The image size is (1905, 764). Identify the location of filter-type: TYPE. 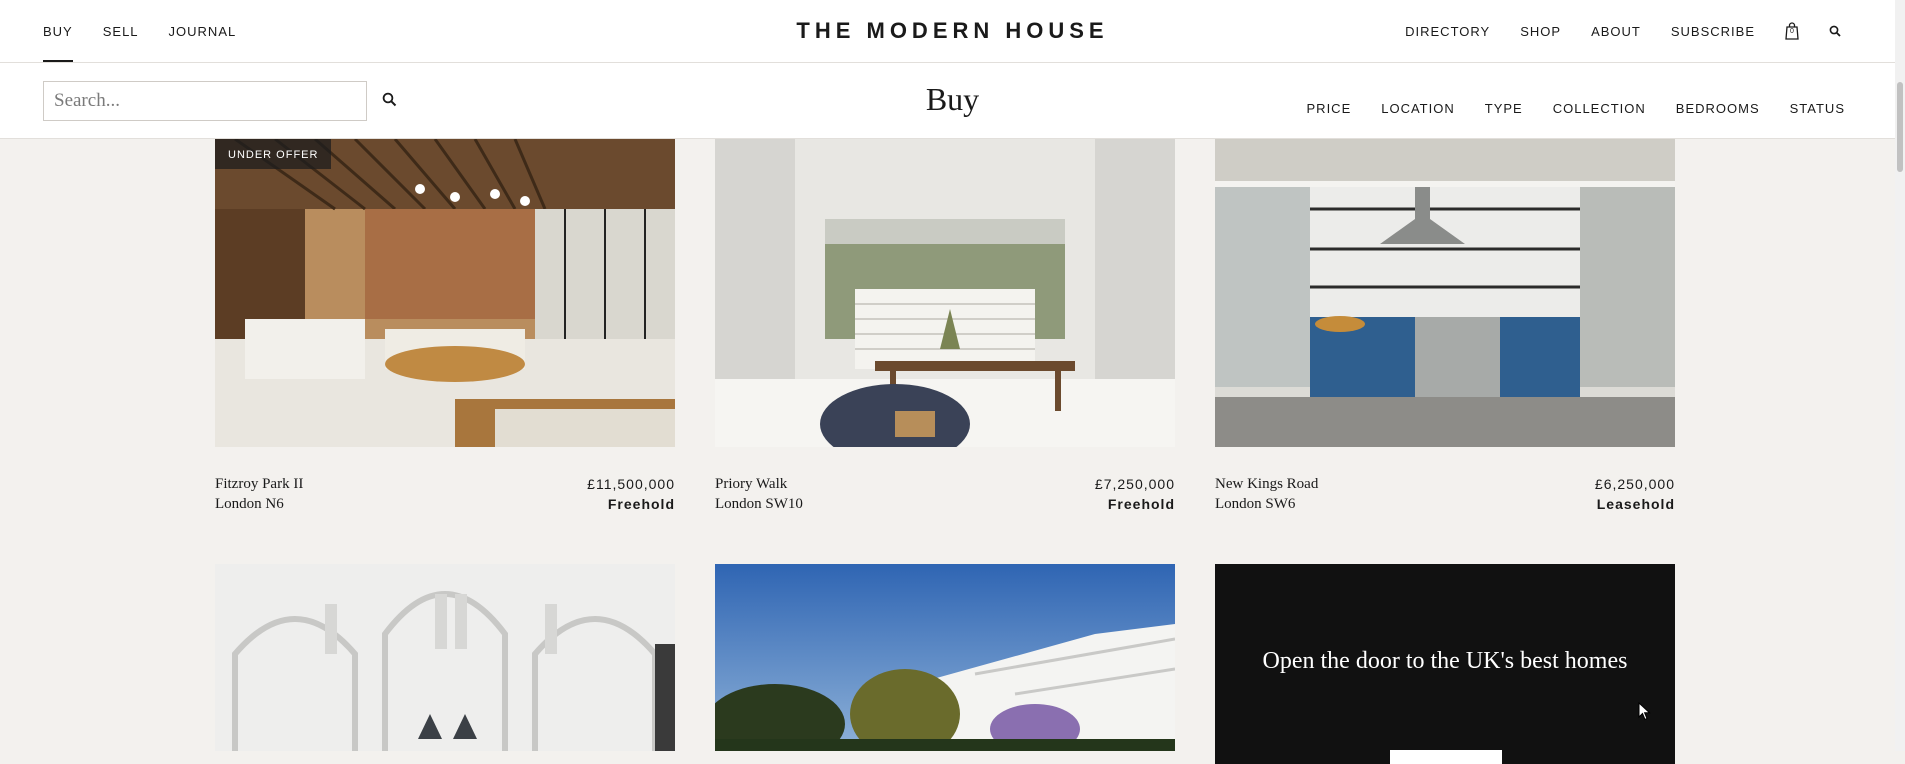
(1504, 108).